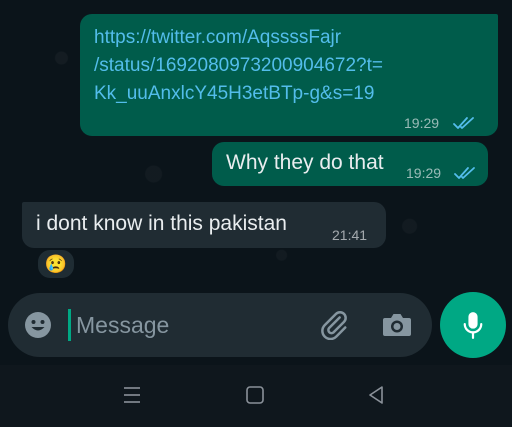 The height and width of the screenshot is (427, 512). Describe the element at coordinates (218, 37) in the screenshot. I see `link-line: https://twitter.com/AqssssFajr` at that location.